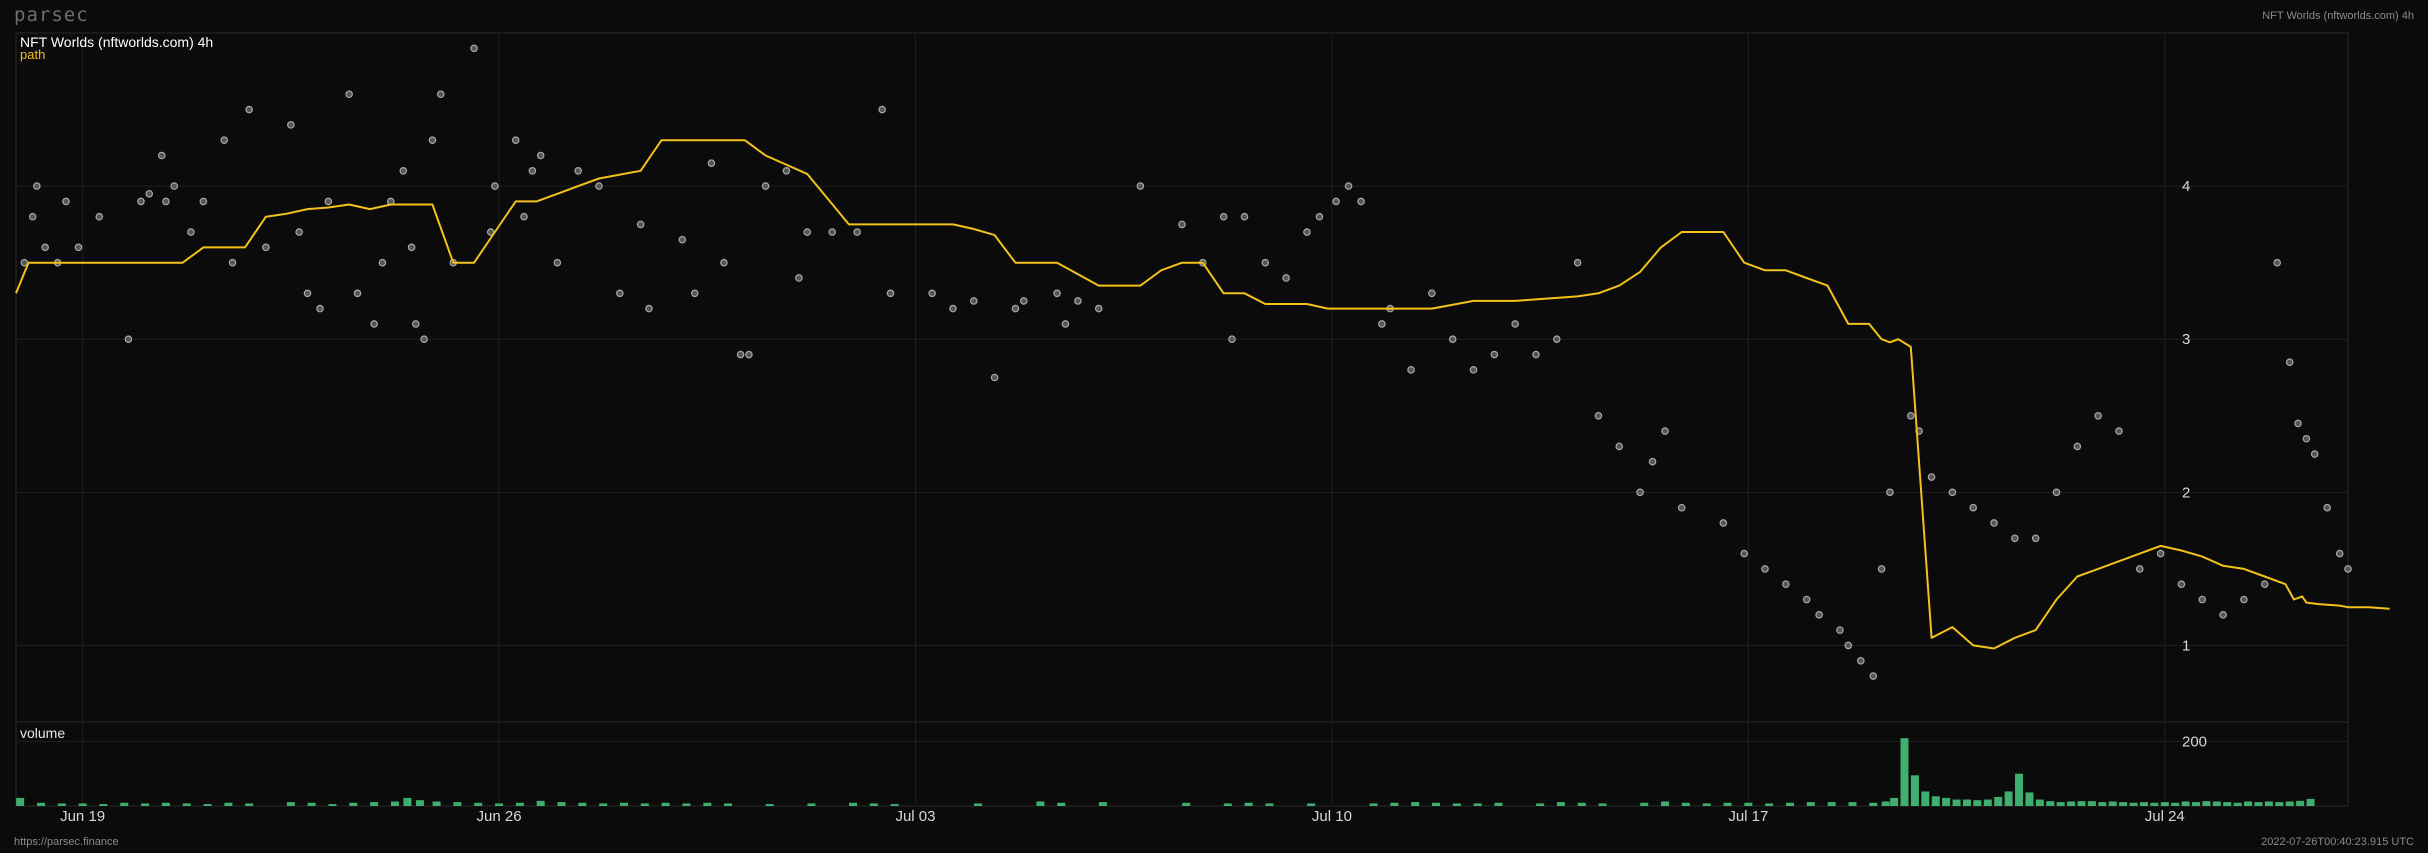 Image resolution: width=2428 pixels, height=853 pixels. I want to click on volume-y-ticks: 200, so click(2194, 741).